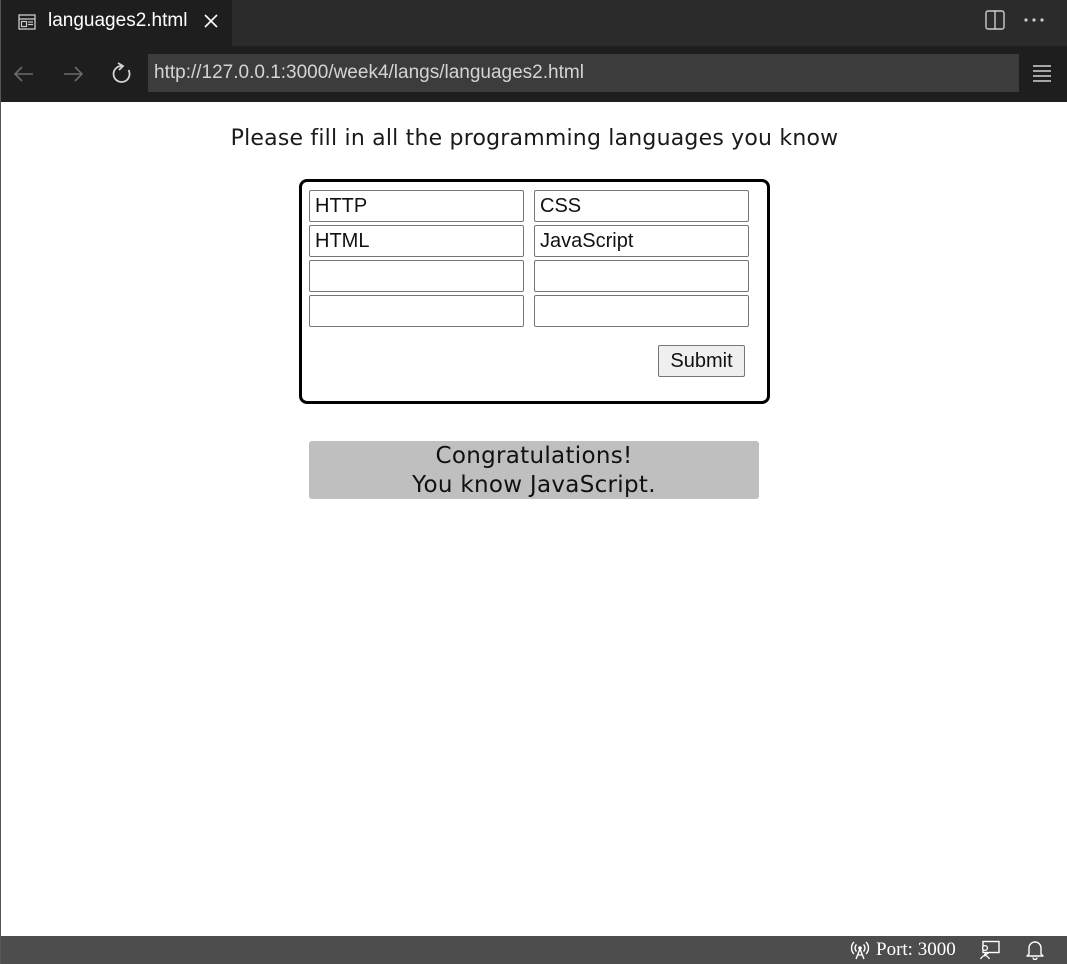  What do you see at coordinates (534, 950) in the screenshot?
I see `status-bar: Port: 3000` at bounding box center [534, 950].